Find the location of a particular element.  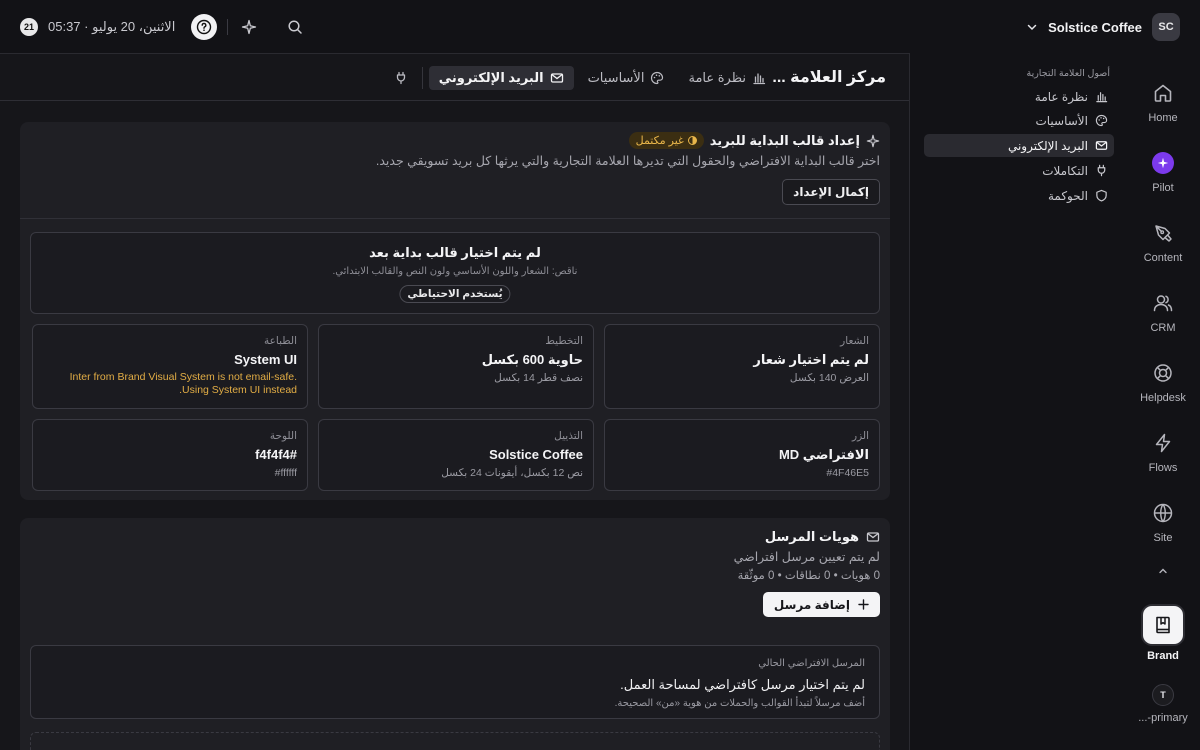

rail-item-pilot: Pilot is located at coordinates (1163, 172).